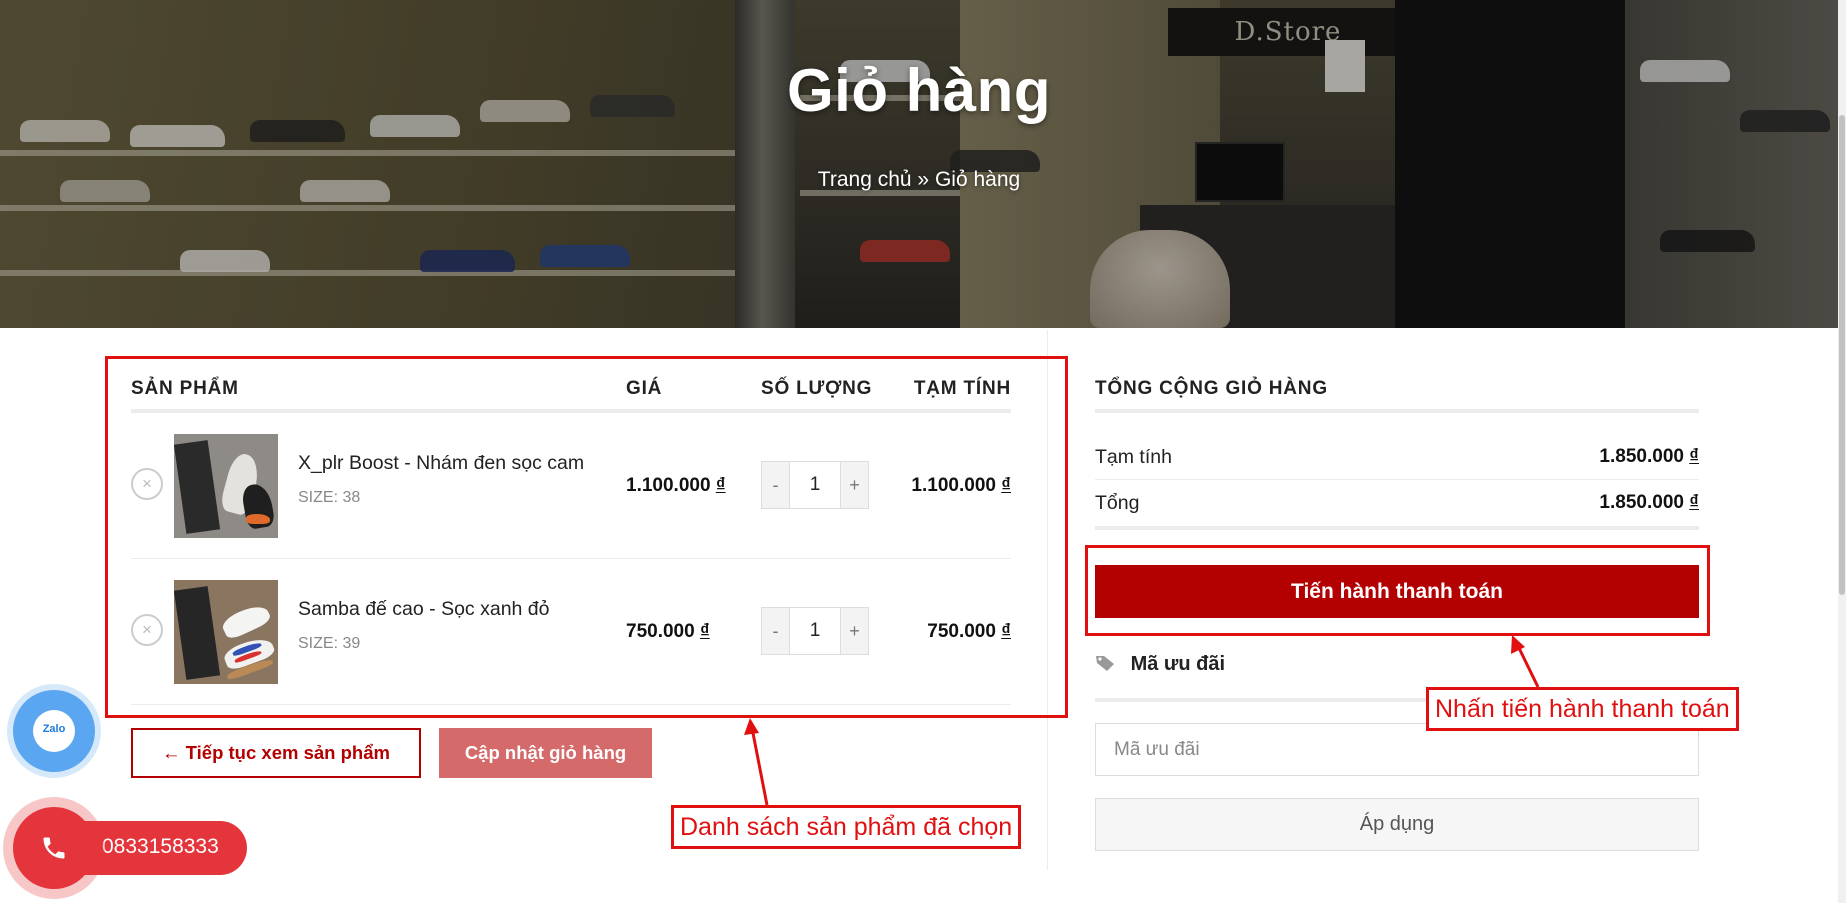 This screenshot has width=1846, height=903. Describe the element at coordinates (1397, 824) in the screenshot. I see `apply-coupon-button: Áp dụng` at that location.